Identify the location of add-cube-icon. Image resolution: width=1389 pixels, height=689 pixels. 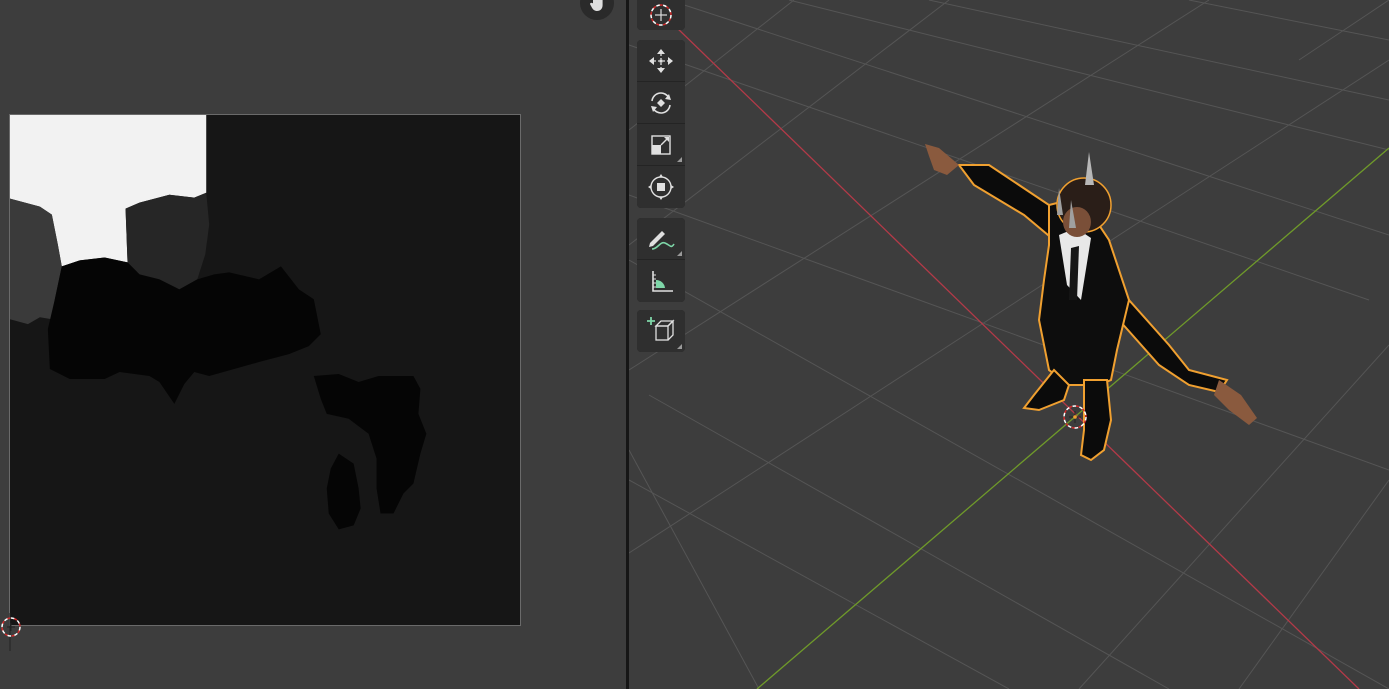
(661, 329).